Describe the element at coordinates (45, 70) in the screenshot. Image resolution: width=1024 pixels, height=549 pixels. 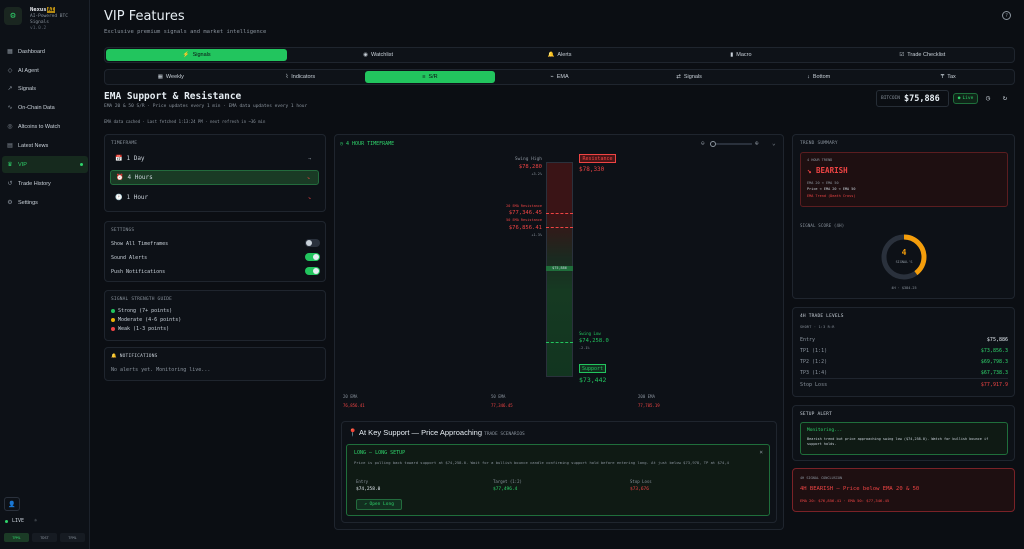
I see `sidebar-item-ai-agent: ◇ AI Agent` at that location.